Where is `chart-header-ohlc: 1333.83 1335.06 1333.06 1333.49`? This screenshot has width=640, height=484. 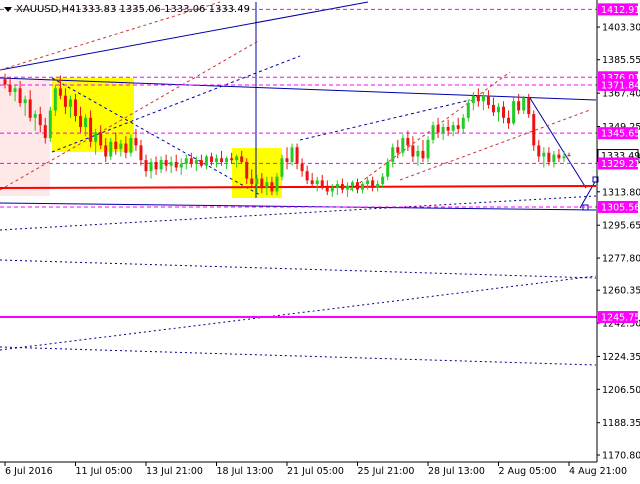
chart-header-ohlc: 1333.83 1335.06 1333.06 1333.49 is located at coordinates (162, 9).